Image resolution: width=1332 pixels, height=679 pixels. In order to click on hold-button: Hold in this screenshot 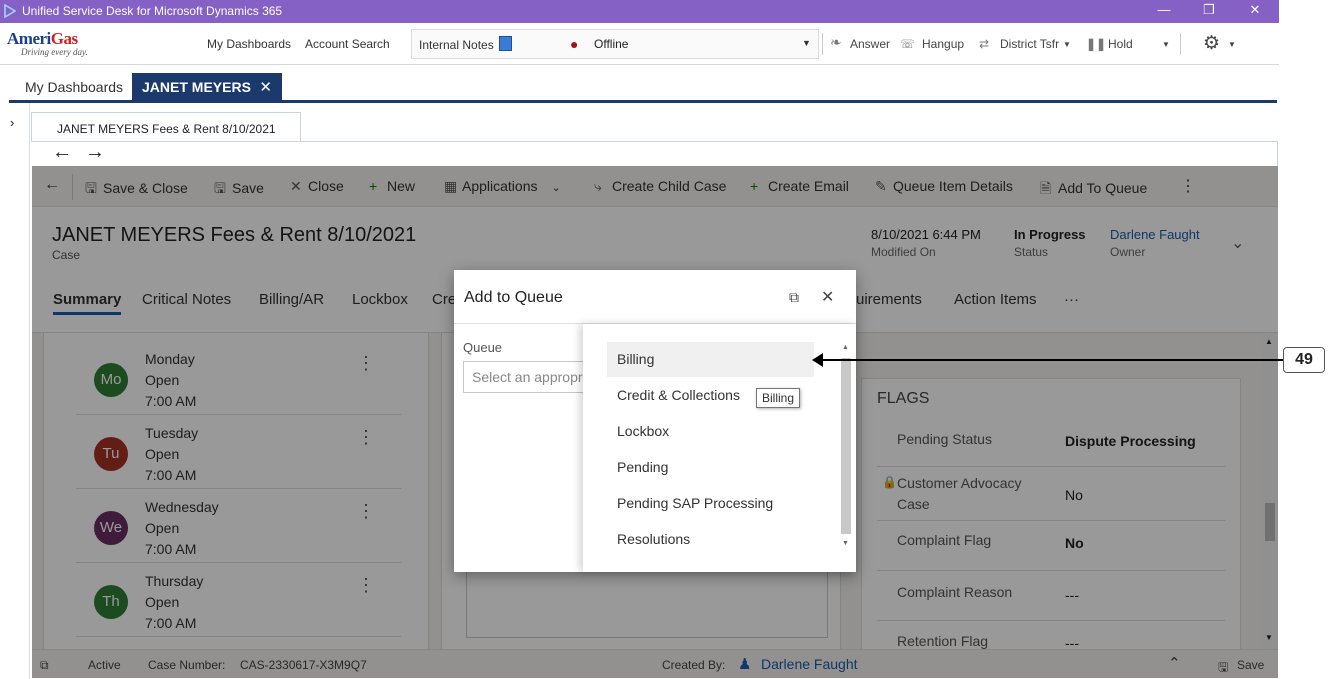, I will do `click(1120, 44)`.